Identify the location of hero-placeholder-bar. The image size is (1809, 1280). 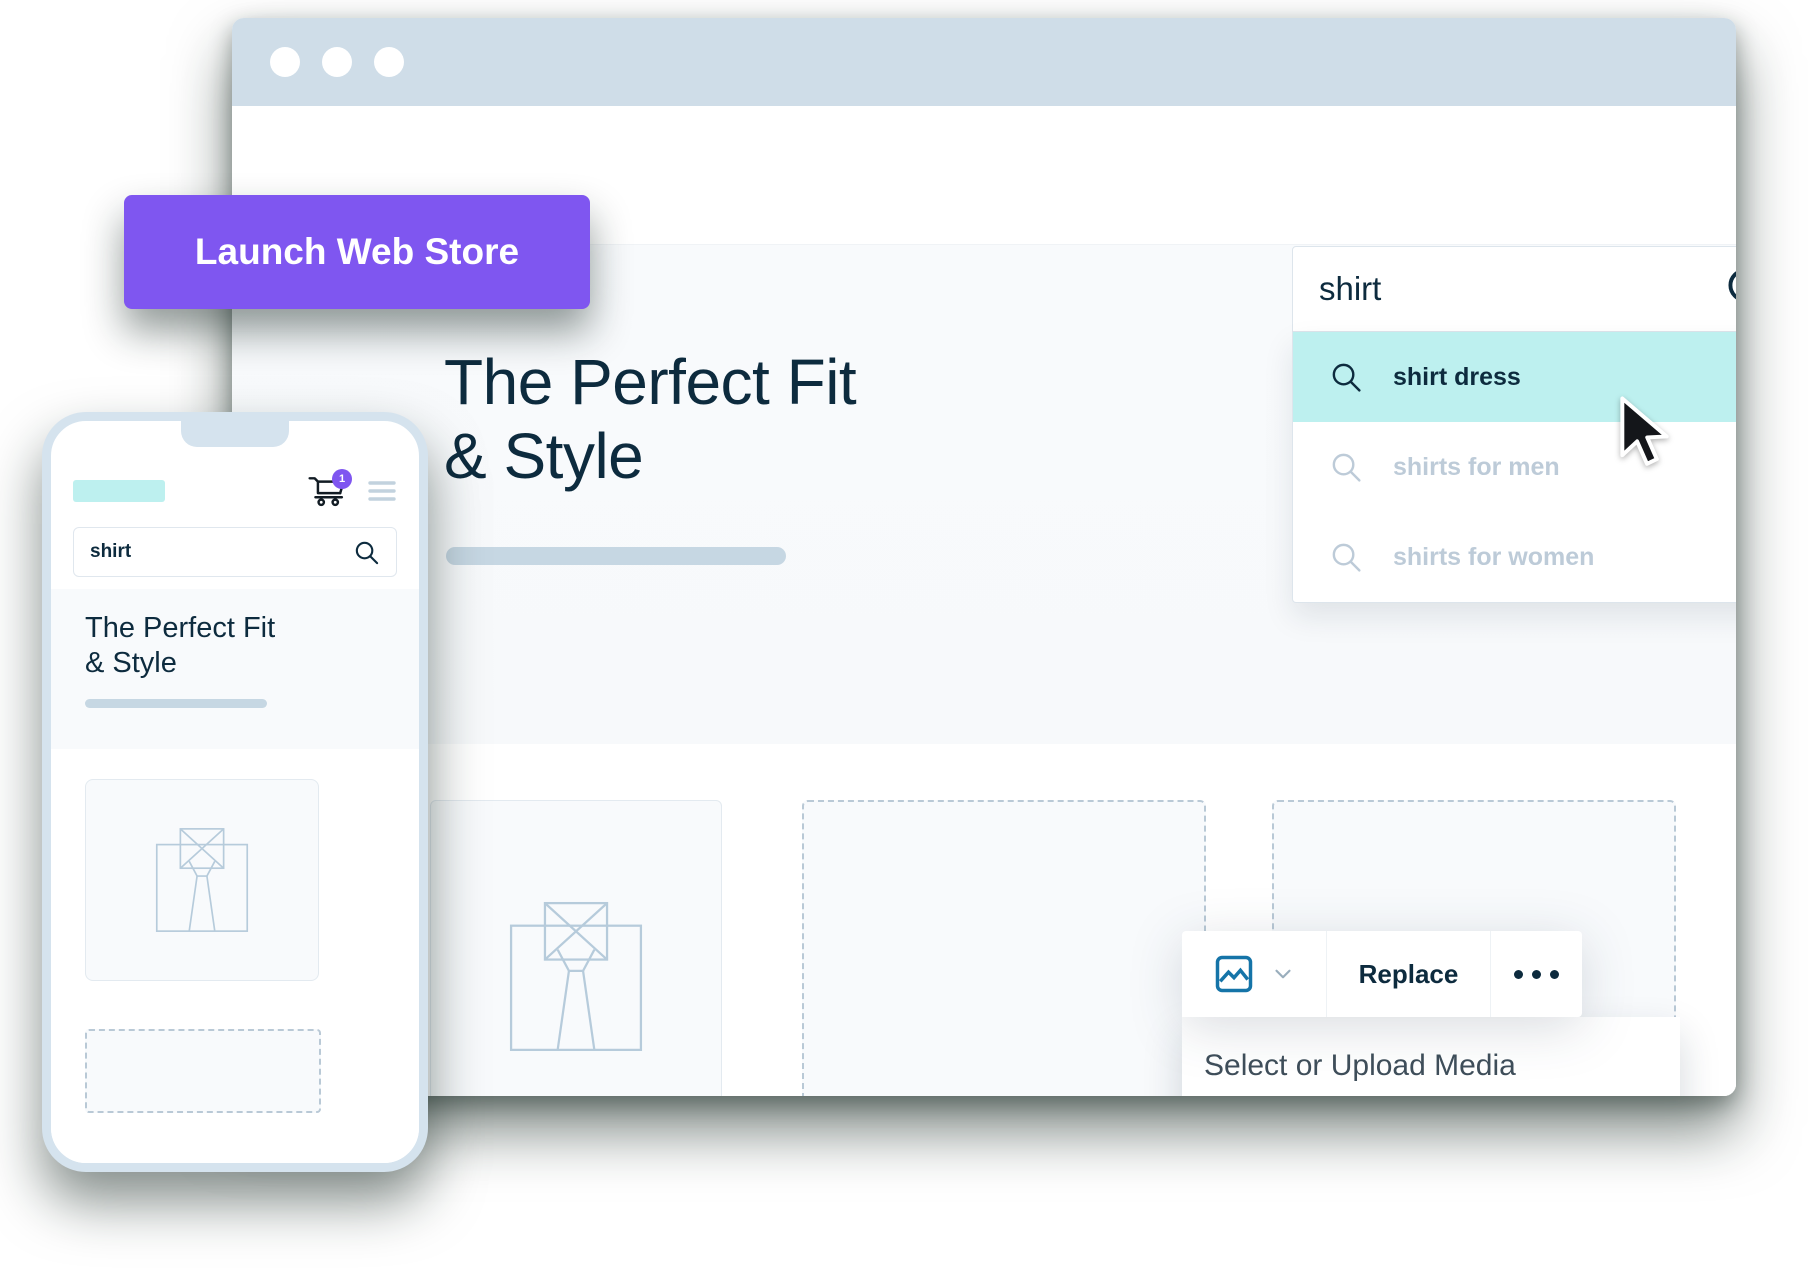
(616, 556).